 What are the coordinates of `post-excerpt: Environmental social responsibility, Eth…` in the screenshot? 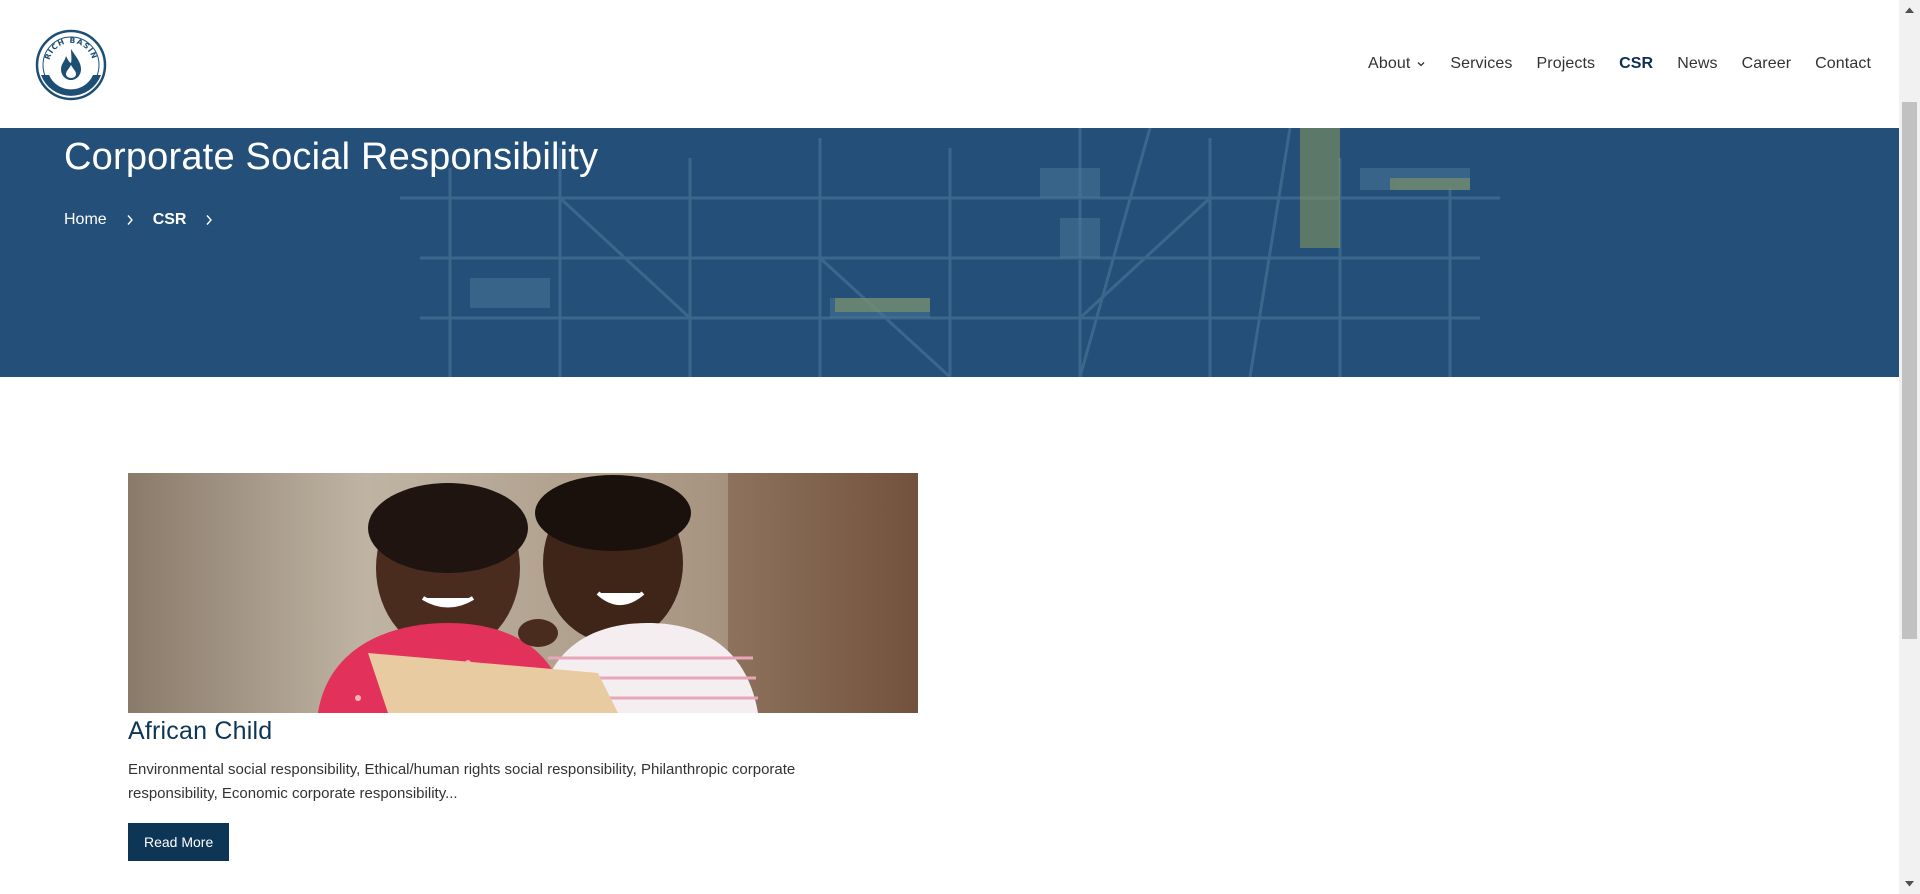 It's located at (462, 781).